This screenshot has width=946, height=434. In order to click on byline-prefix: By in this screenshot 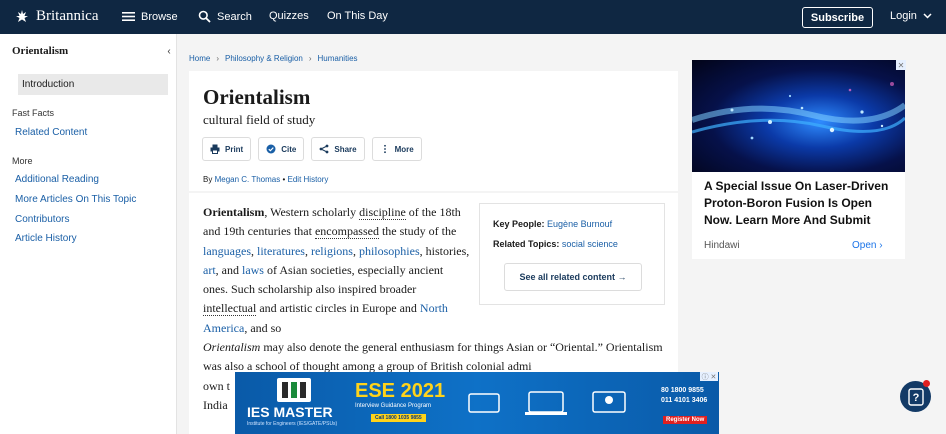, I will do `click(208, 179)`.